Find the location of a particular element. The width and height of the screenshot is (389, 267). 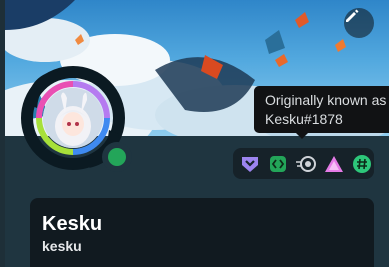

edit-profile-button is located at coordinates (359, 23).